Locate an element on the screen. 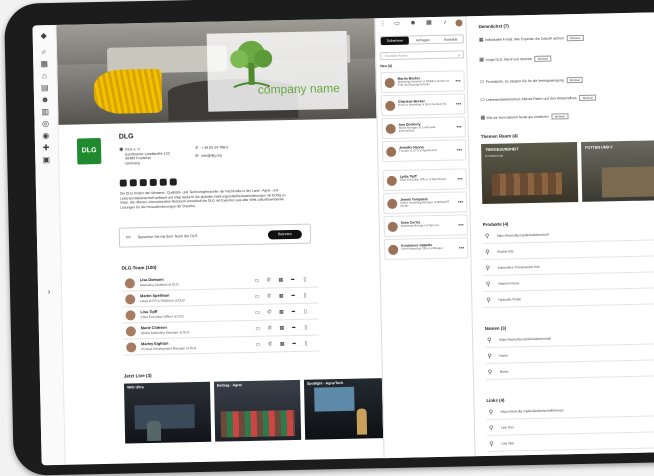 This screenshot has width=654, height=476. facebook-icon is located at coordinates (123, 183).